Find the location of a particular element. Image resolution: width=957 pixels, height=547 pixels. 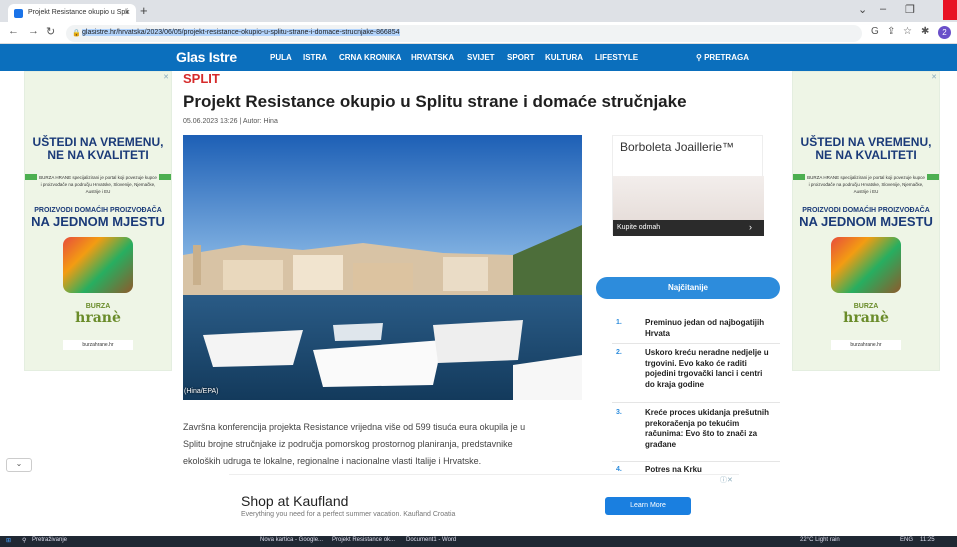

favicon-icon is located at coordinates (18, 13).